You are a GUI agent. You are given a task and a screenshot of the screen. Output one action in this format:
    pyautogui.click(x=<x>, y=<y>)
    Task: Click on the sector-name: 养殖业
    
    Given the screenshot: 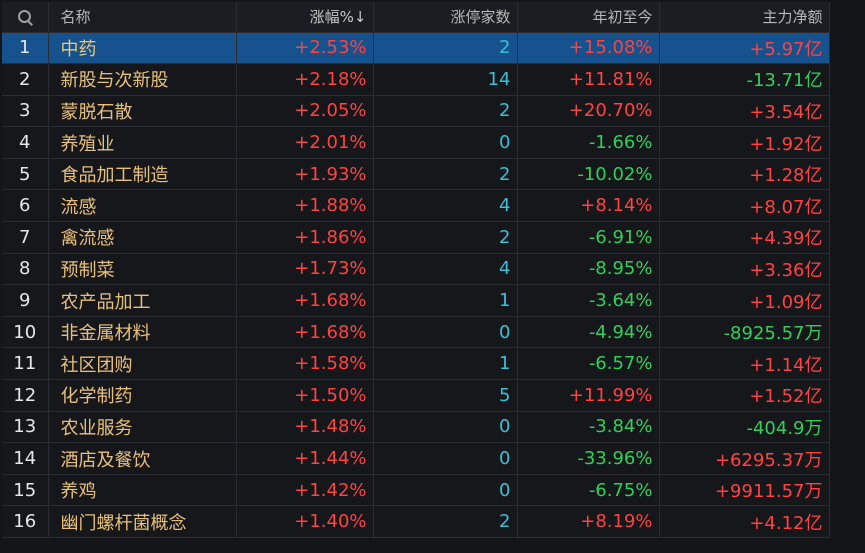 What is the action you would take?
    pyautogui.click(x=142, y=142)
    